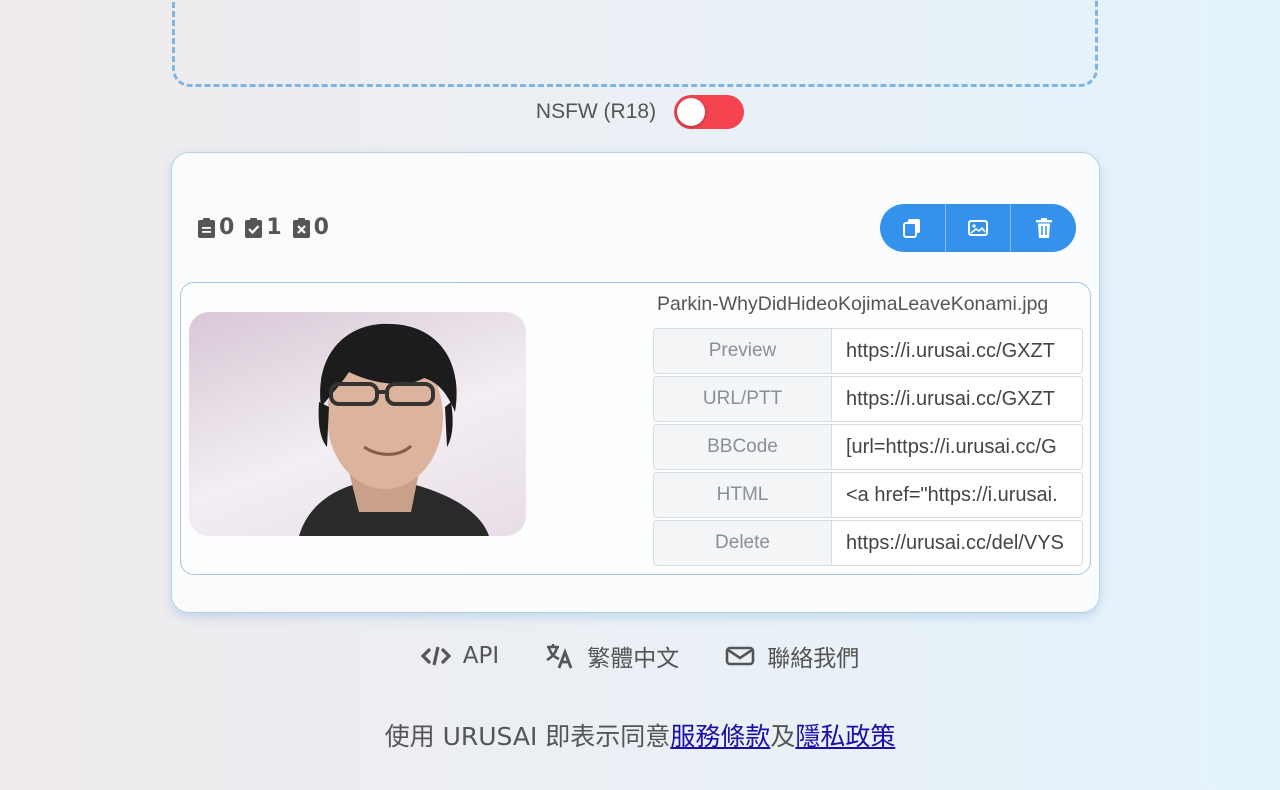 The width and height of the screenshot is (1280, 790). What do you see at coordinates (957, 495) in the screenshot?
I see `html-link-input` at bounding box center [957, 495].